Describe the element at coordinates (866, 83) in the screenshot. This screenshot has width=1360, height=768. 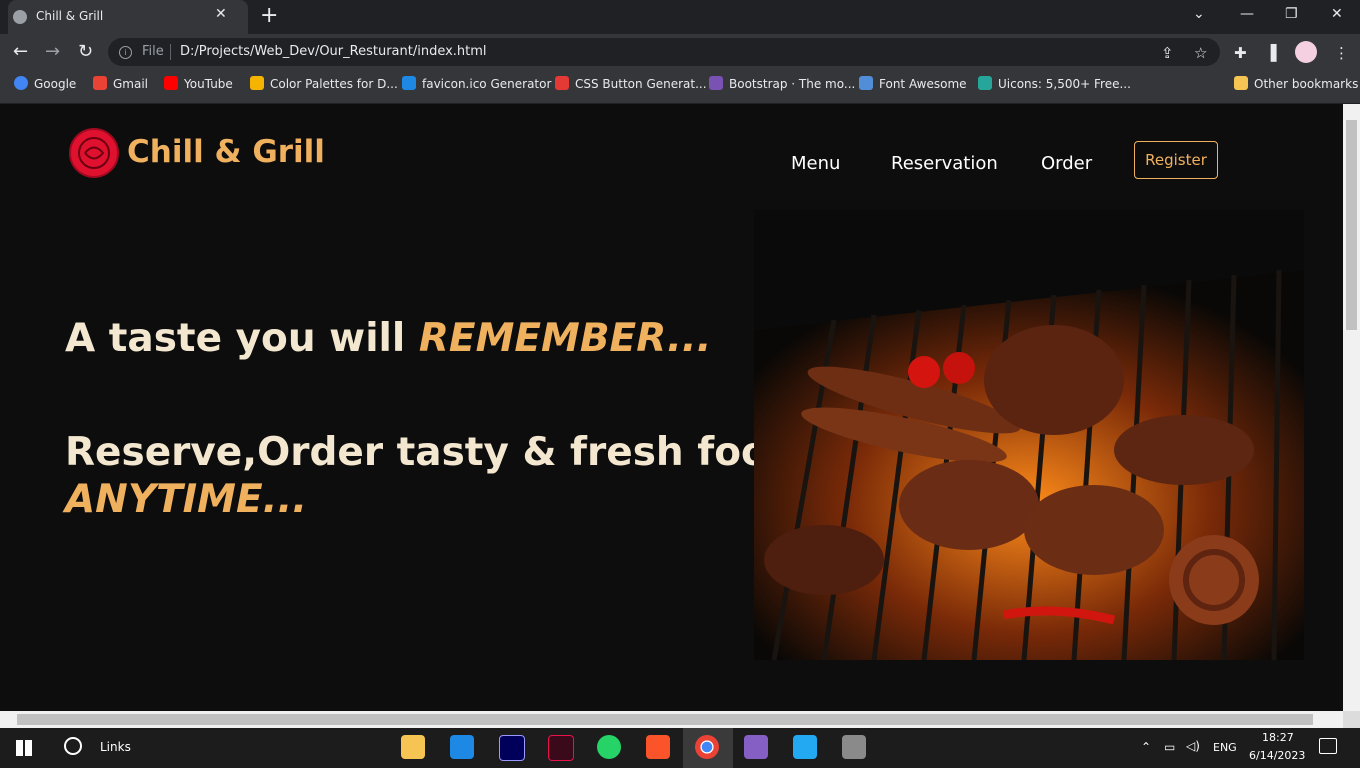
I see `flag-icon` at that location.